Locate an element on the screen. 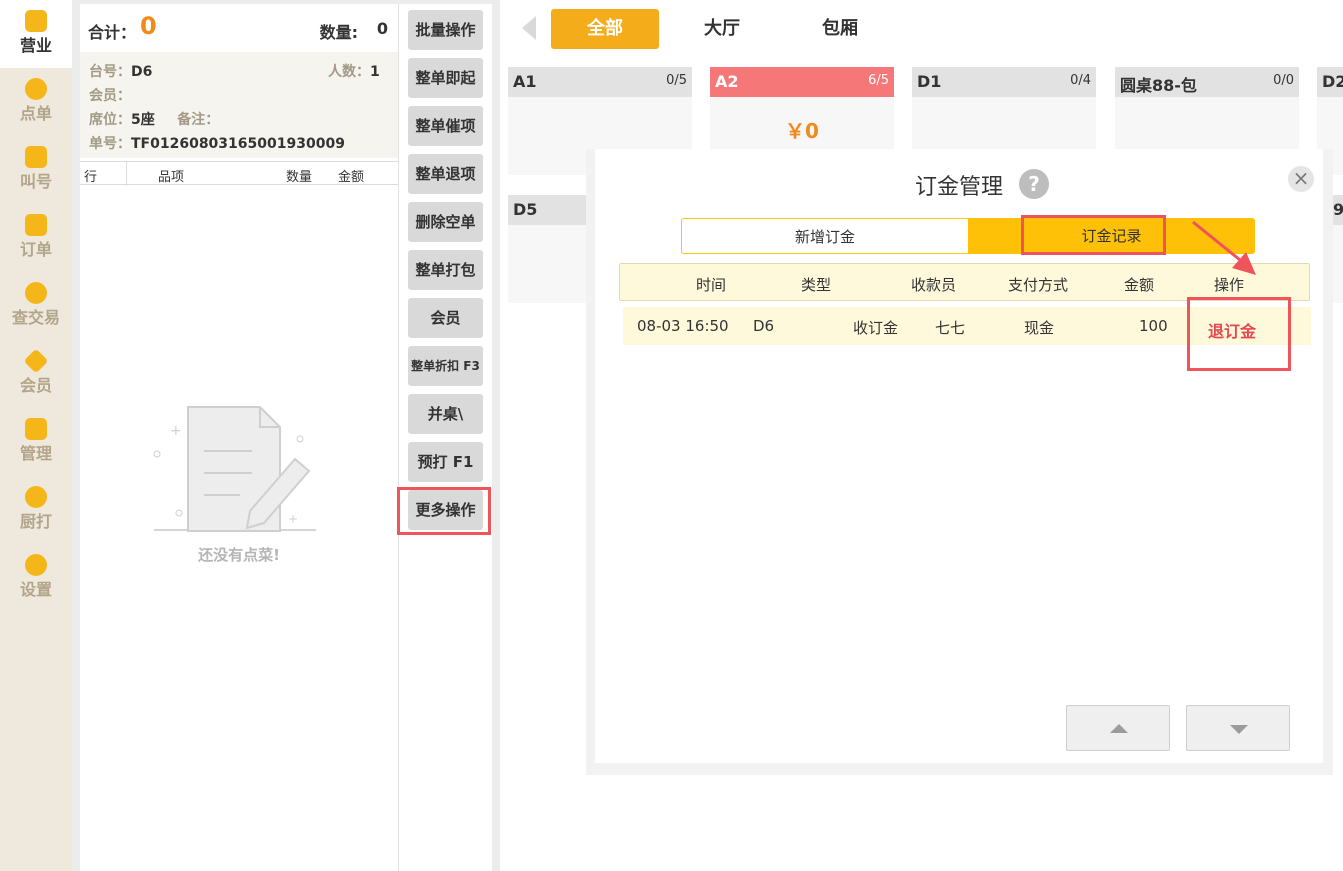 Image resolution: width=1343 pixels, height=871 pixels. nav-label: 叫号 is located at coordinates (35, 181).